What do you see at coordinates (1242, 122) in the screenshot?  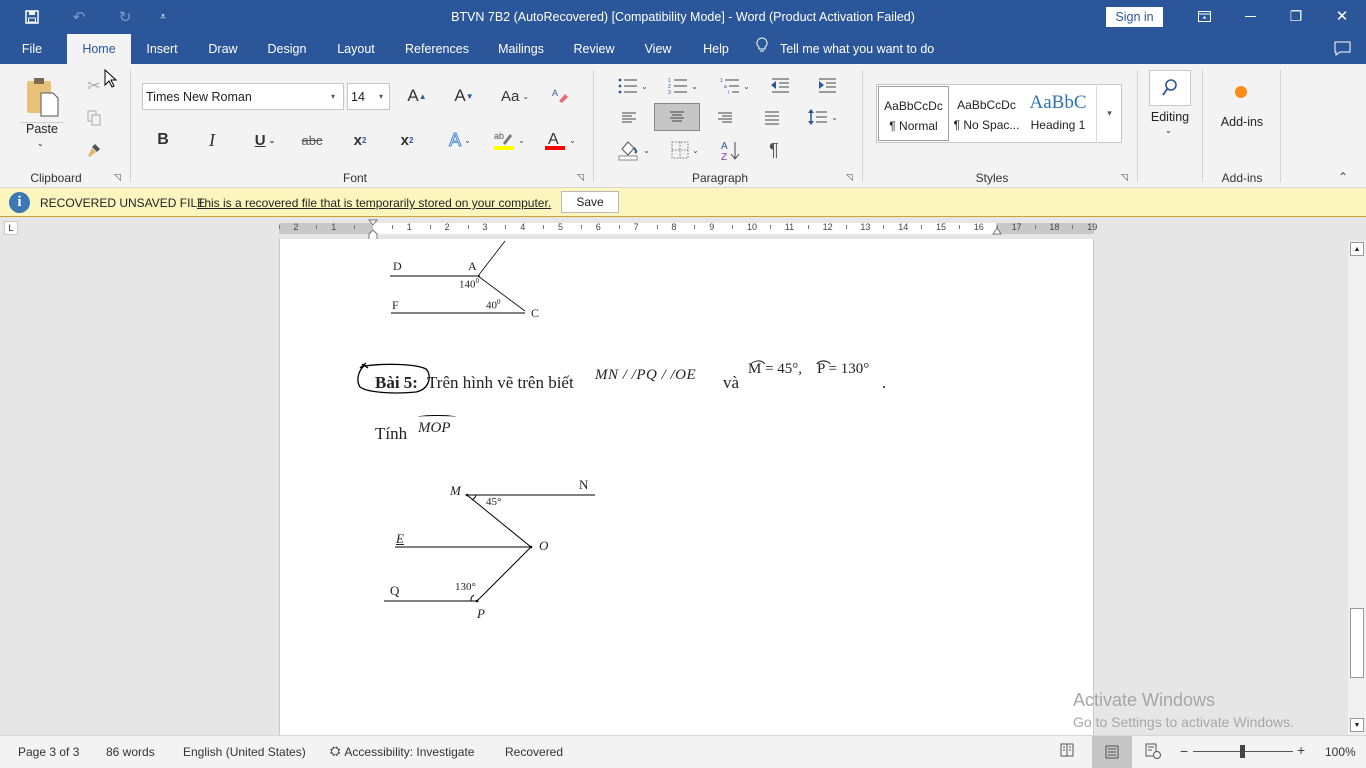 I see `addins-button: Add-ins` at bounding box center [1242, 122].